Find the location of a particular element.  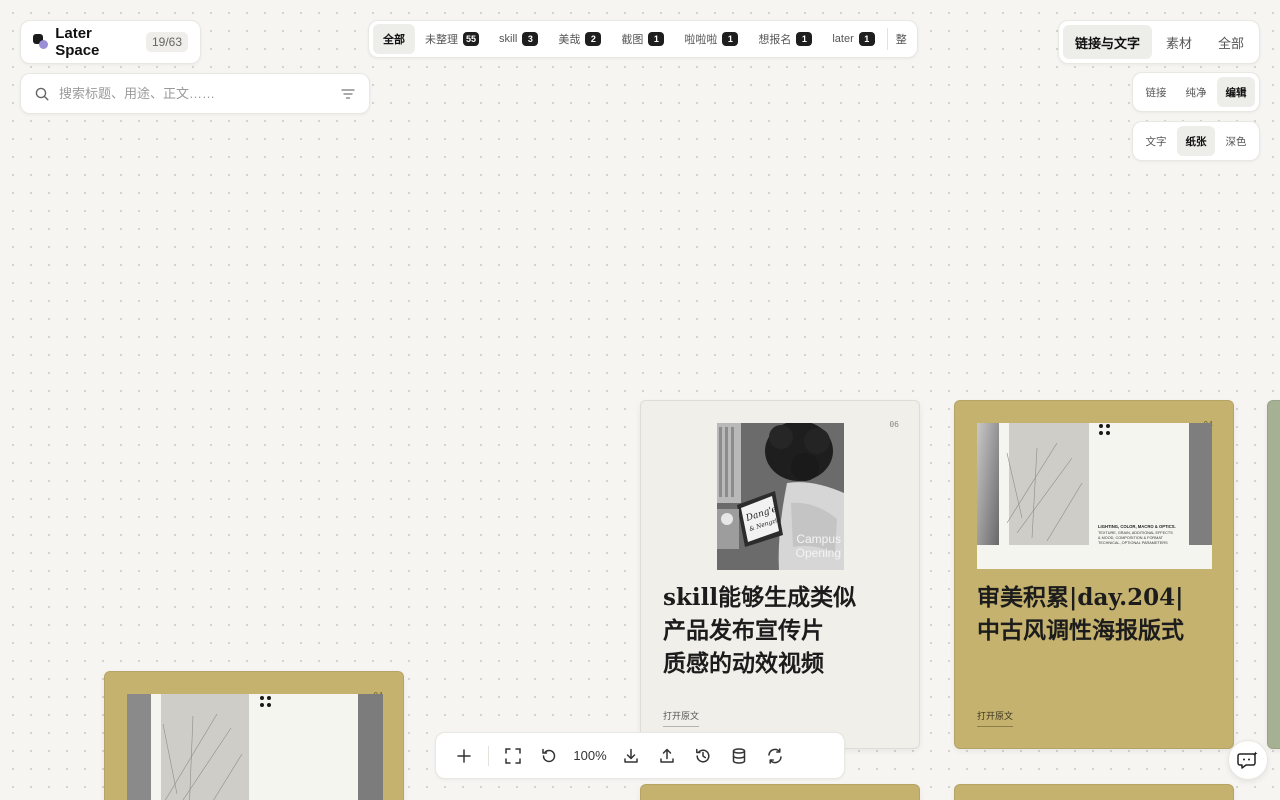

reset-view-button is located at coordinates (549, 756).